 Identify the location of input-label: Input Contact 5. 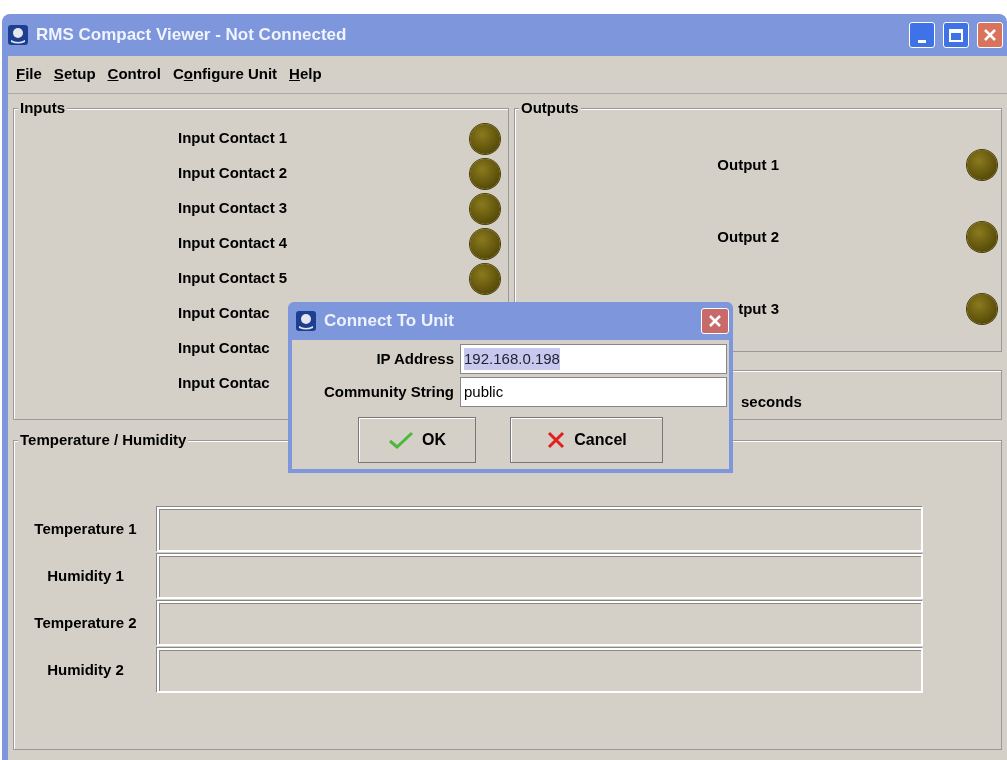
(233, 278).